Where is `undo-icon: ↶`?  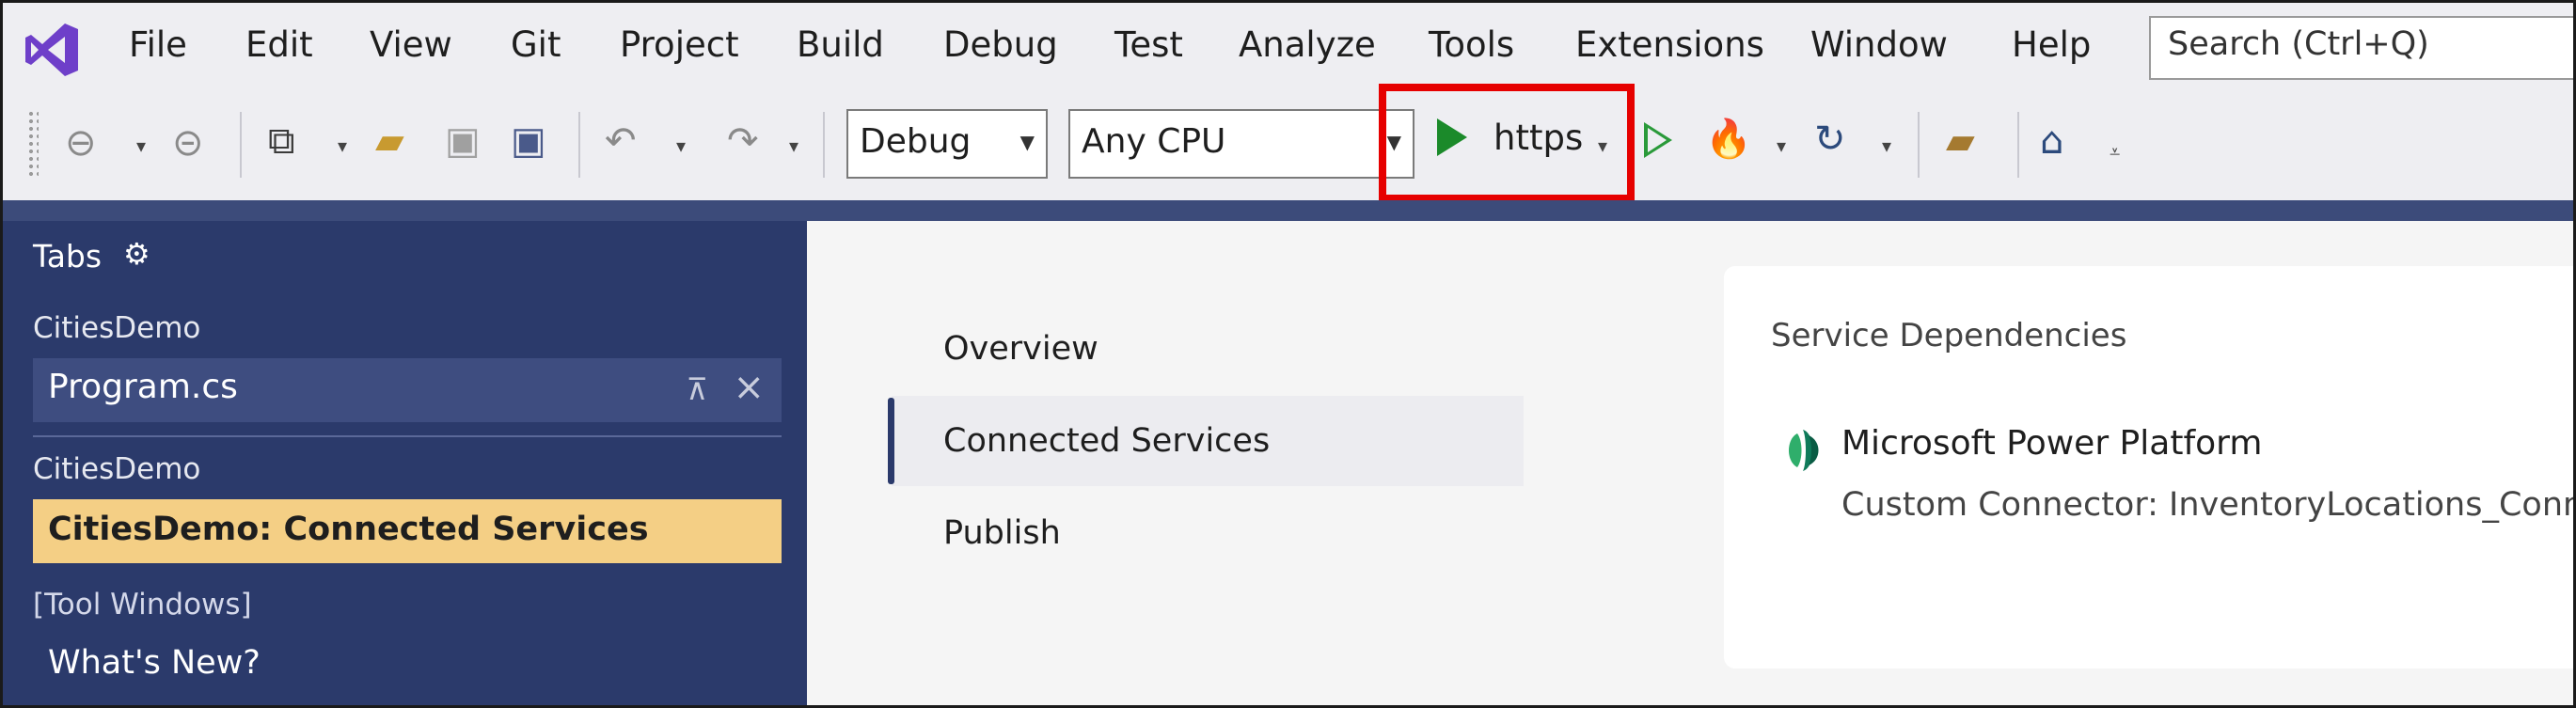
undo-icon: ↶ is located at coordinates (621, 142).